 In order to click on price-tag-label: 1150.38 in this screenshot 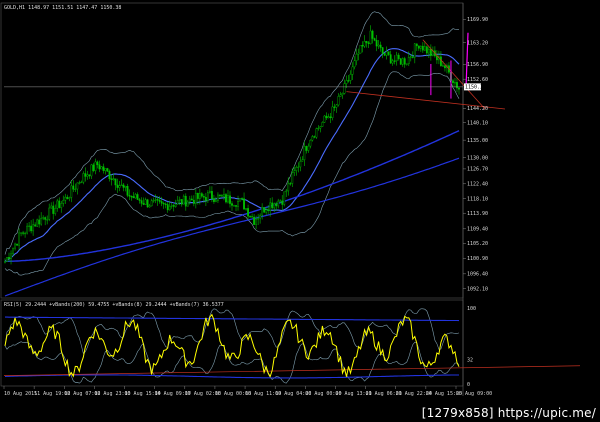, I will do `click(475, 88)`.